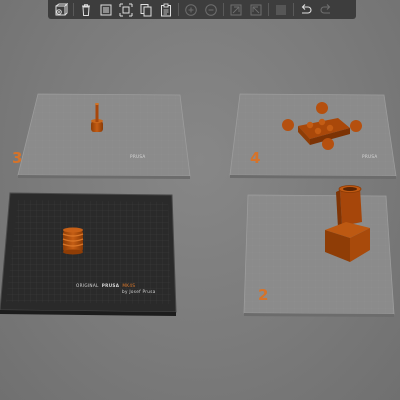 This screenshot has height=400, width=400. Describe the element at coordinates (101, 136) in the screenshot. I see `bed-3: 3 PRUSA` at that location.